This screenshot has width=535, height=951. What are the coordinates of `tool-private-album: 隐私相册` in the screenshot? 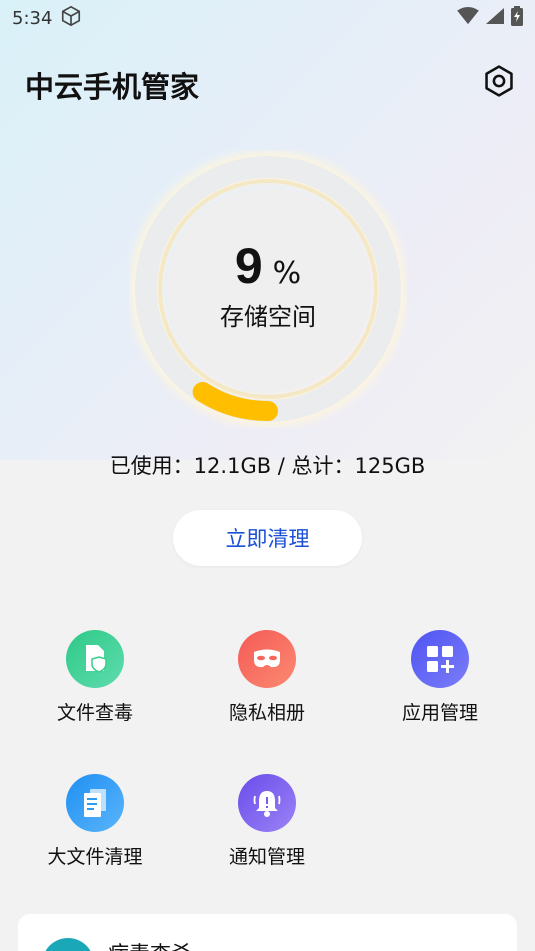 It's located at (267, 677).